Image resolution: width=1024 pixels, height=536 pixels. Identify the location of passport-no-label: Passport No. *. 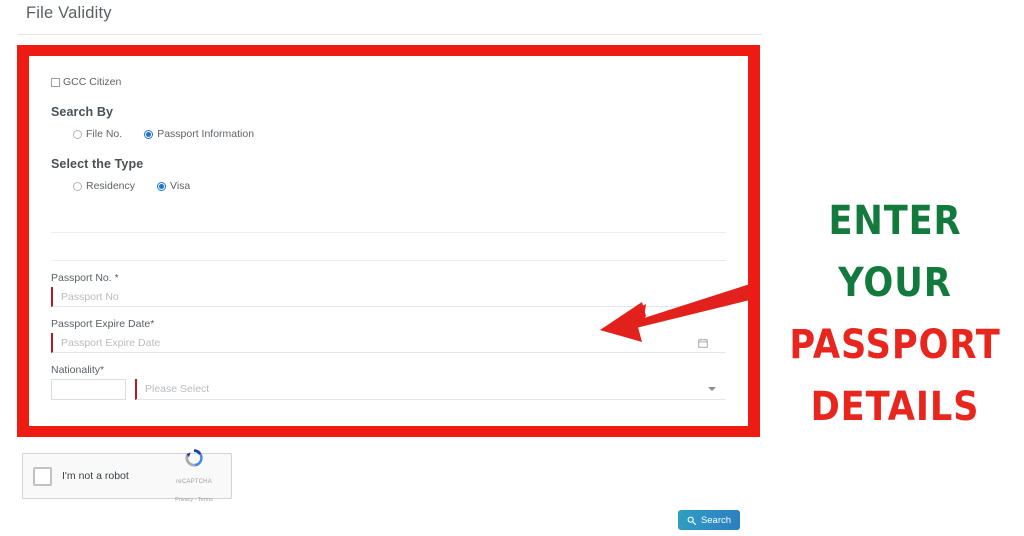
(85, 278).